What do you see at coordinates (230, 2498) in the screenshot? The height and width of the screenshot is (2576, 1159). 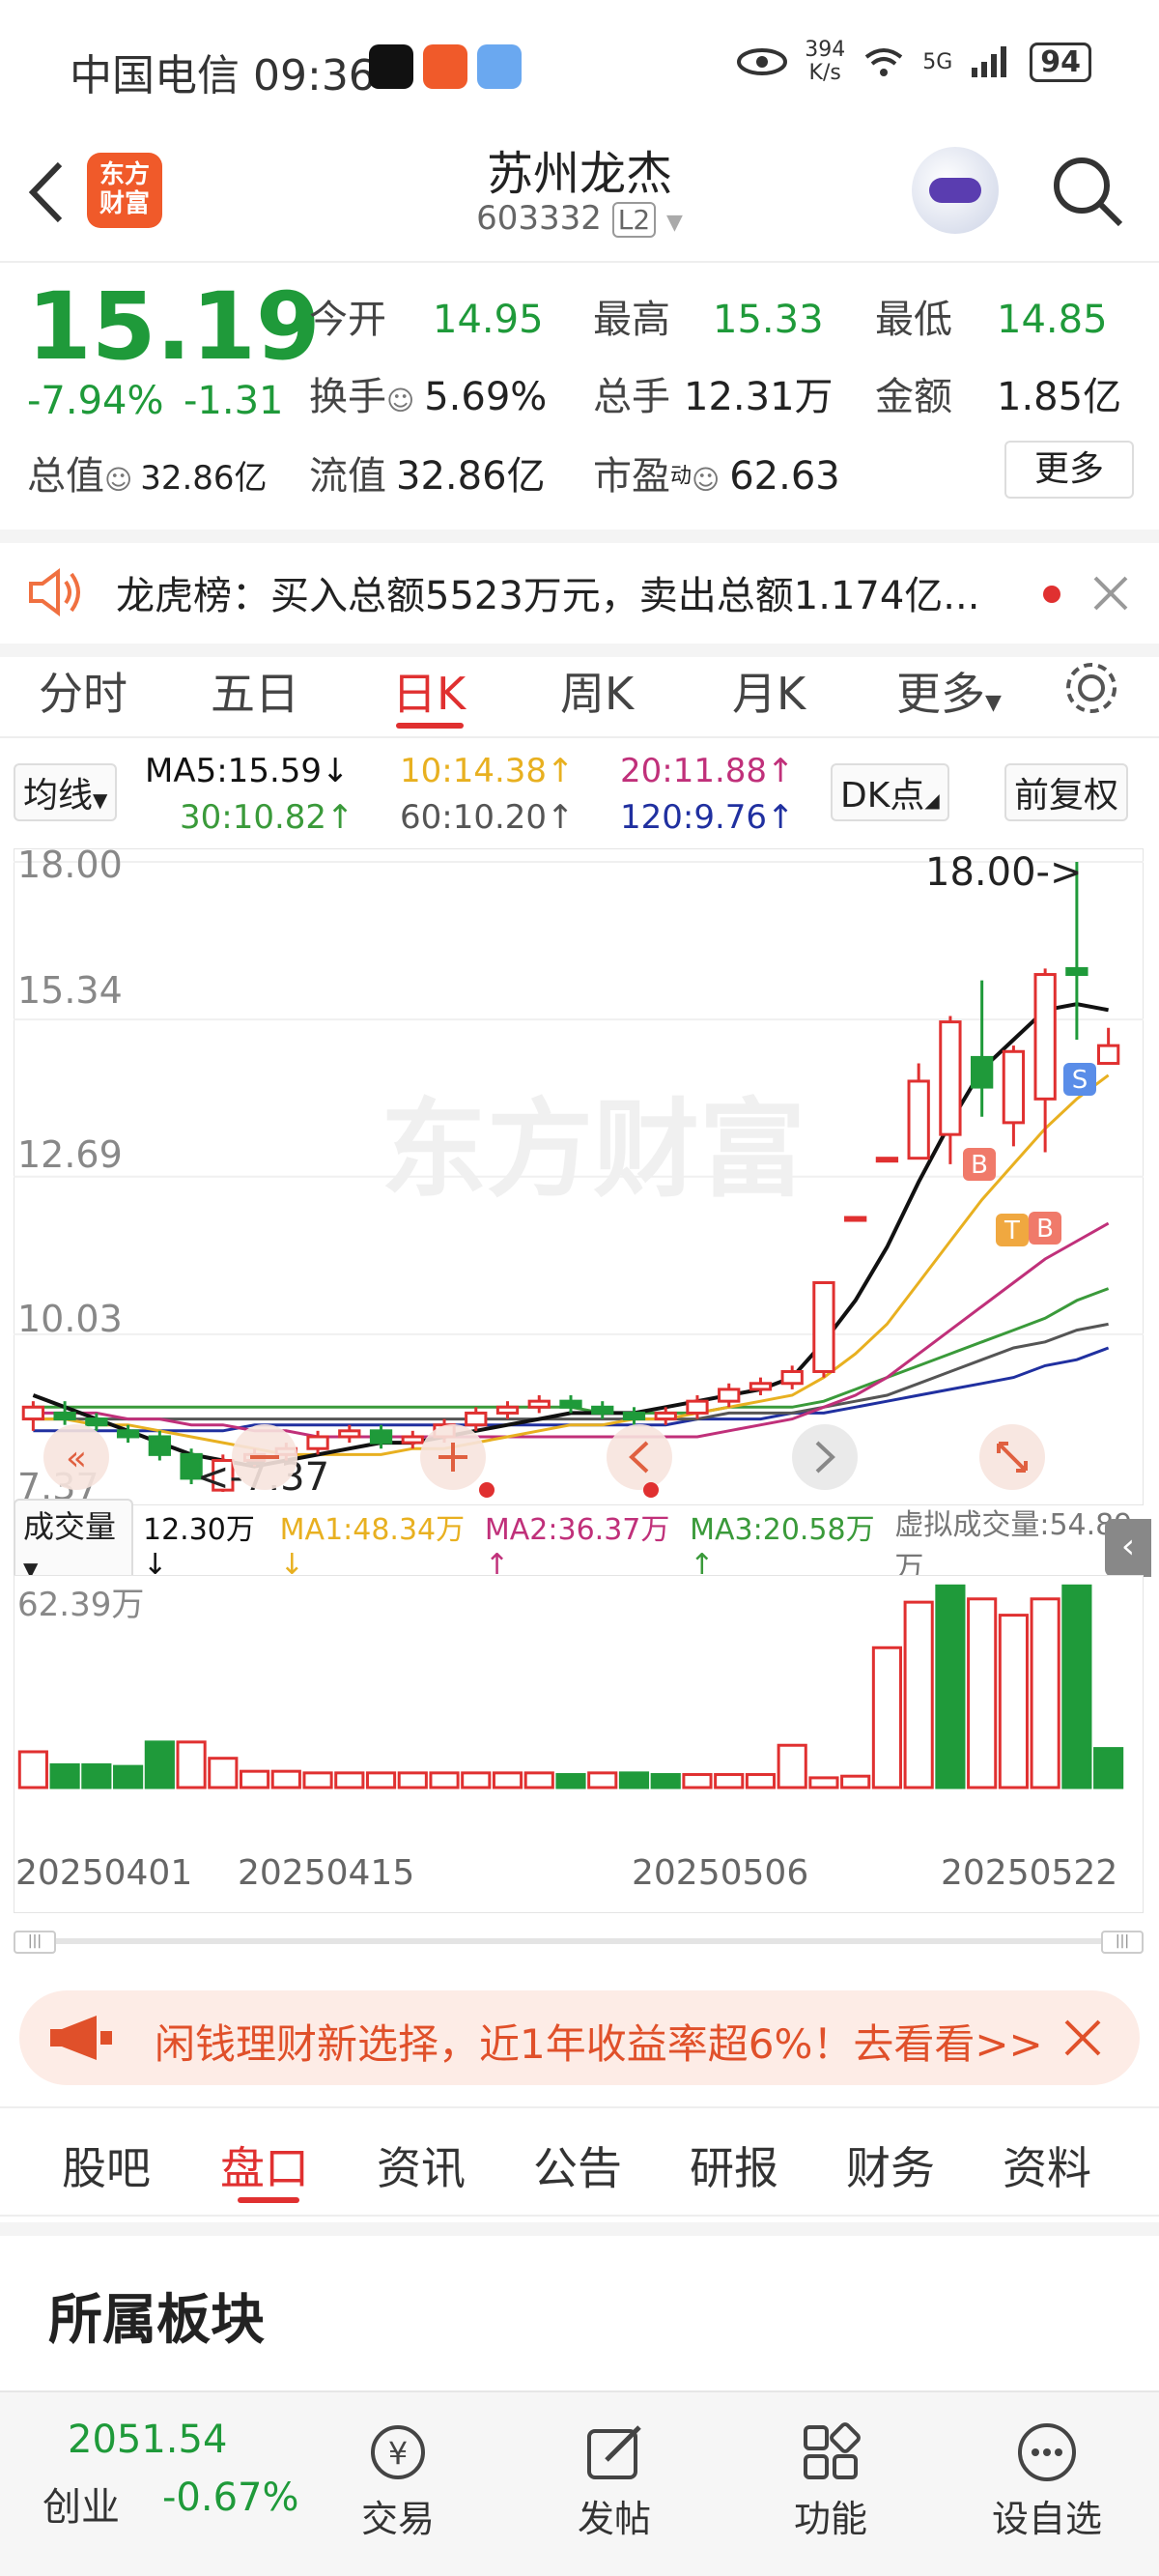 I see `index-change: -0.67%` at bounding box center [230, 2498].